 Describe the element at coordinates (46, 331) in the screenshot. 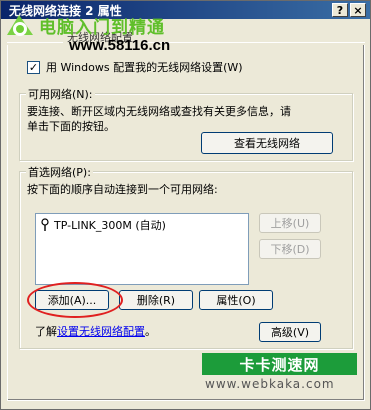

I see `learn-prefix: 了解` at that location.